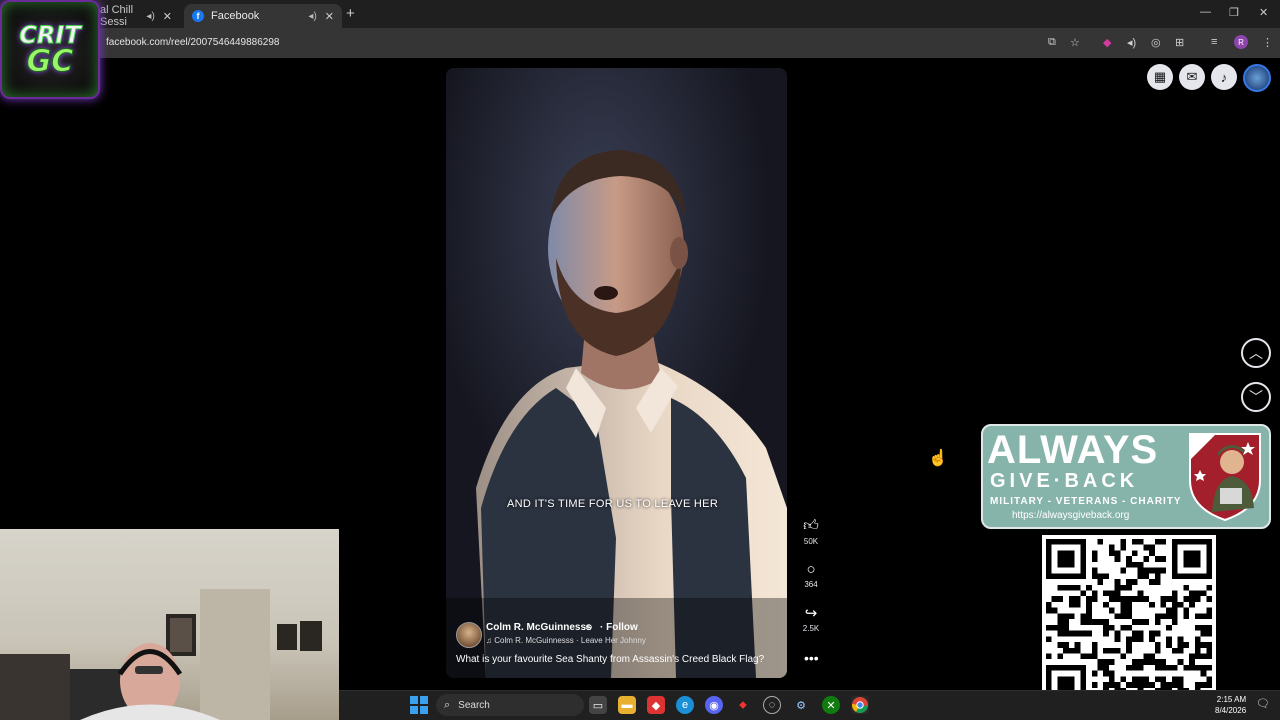  I want to click on webcam-scene-illustration, so click(161, 654).